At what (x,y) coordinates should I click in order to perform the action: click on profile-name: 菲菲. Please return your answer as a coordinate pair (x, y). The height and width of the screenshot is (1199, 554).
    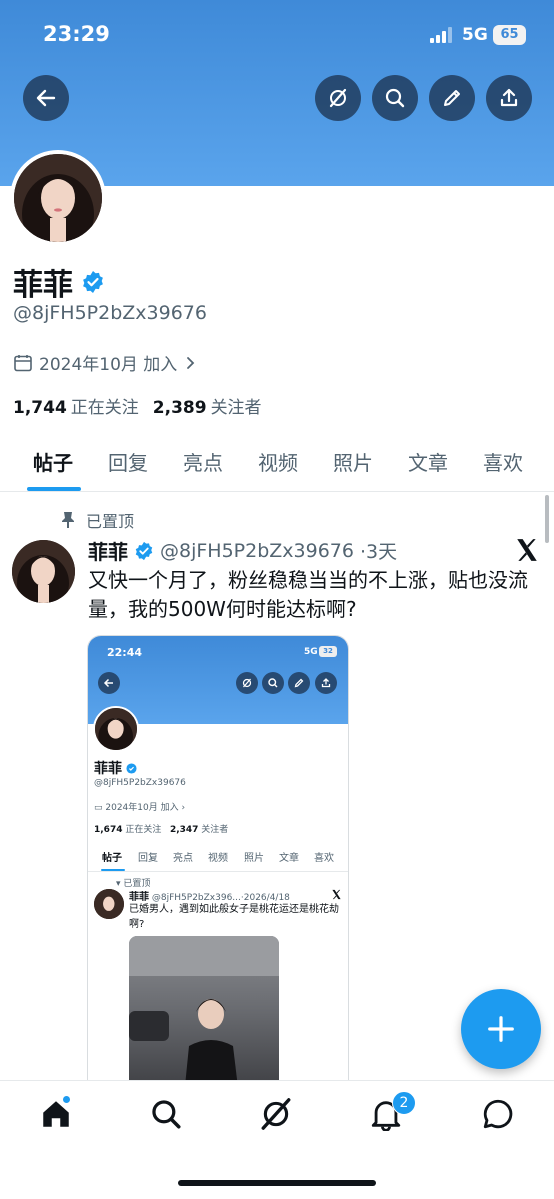
    Looking at the image, I should click on (59, 282).